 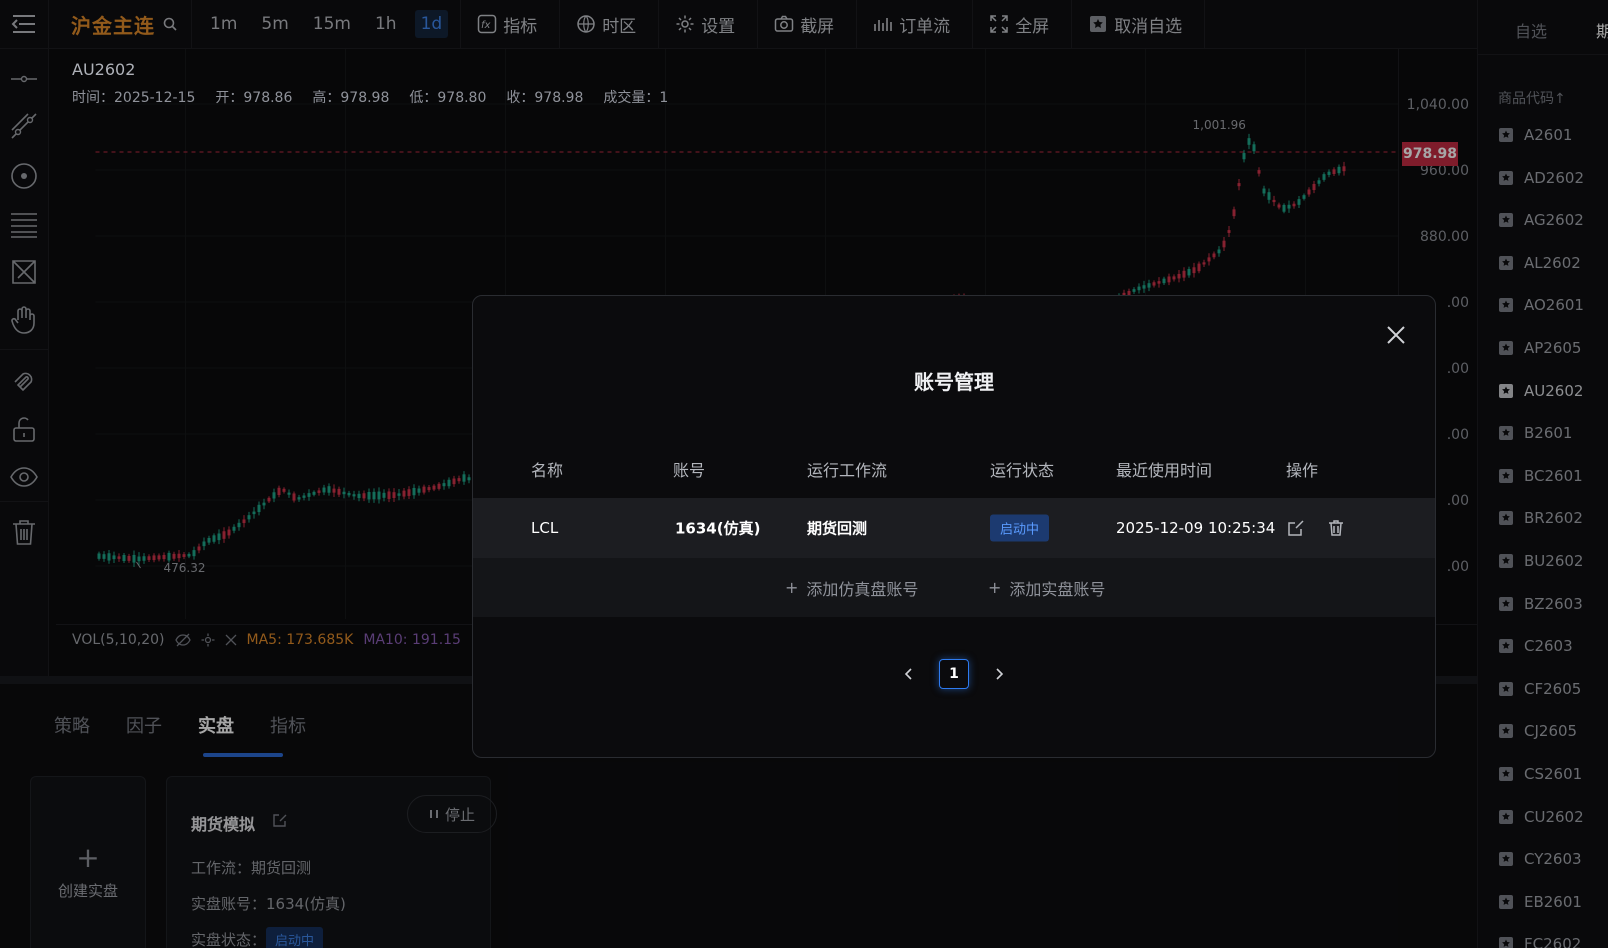 I want to click on edit-icon, so click(x=1296, y=528).